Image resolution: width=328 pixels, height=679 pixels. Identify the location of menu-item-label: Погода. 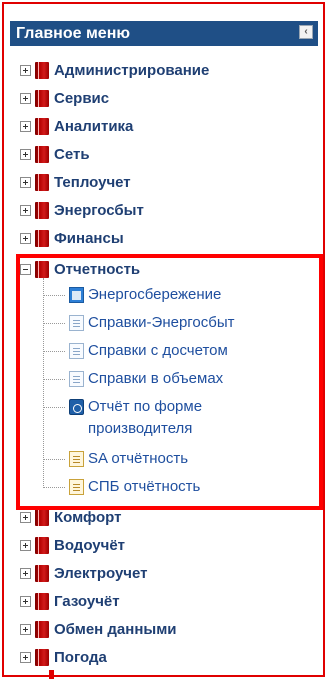
(80, 657).